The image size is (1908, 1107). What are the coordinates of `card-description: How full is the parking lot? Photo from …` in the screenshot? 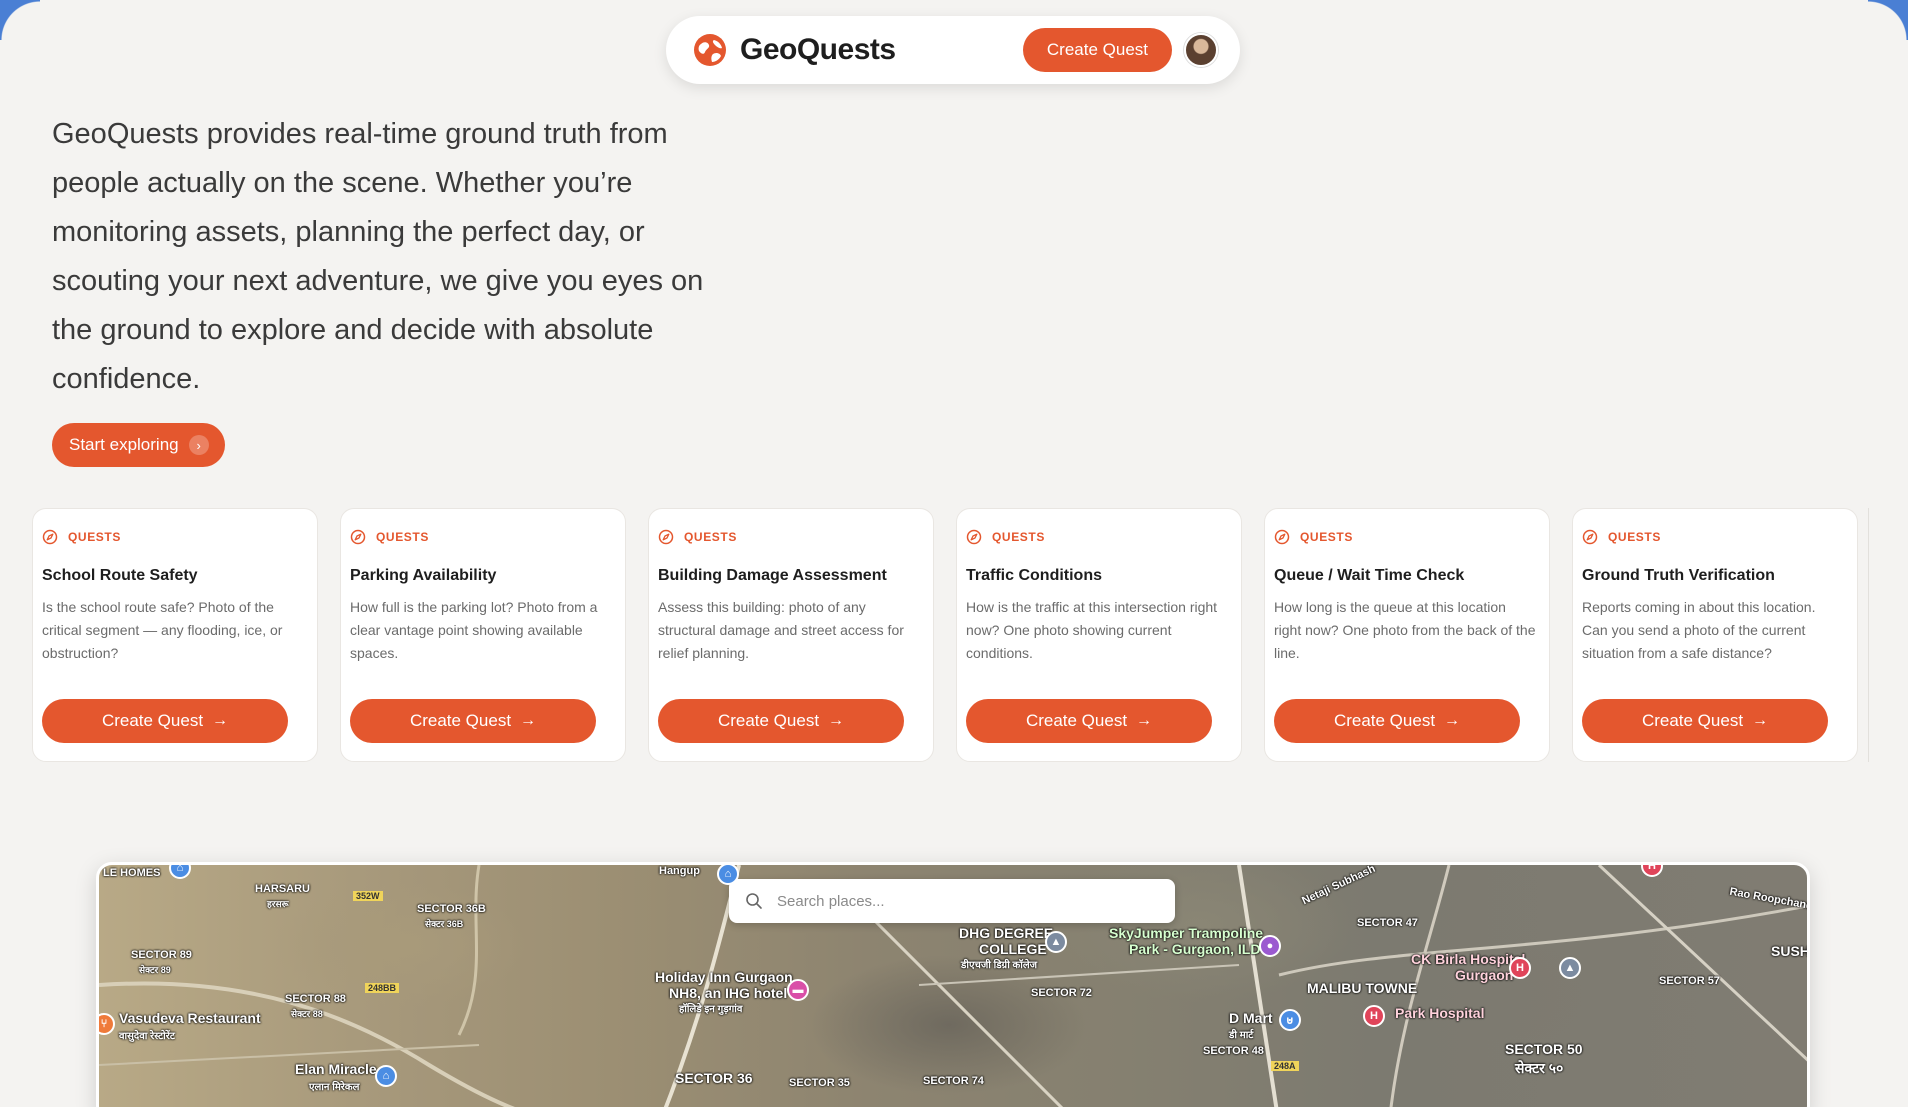 It's located at (474, 630).